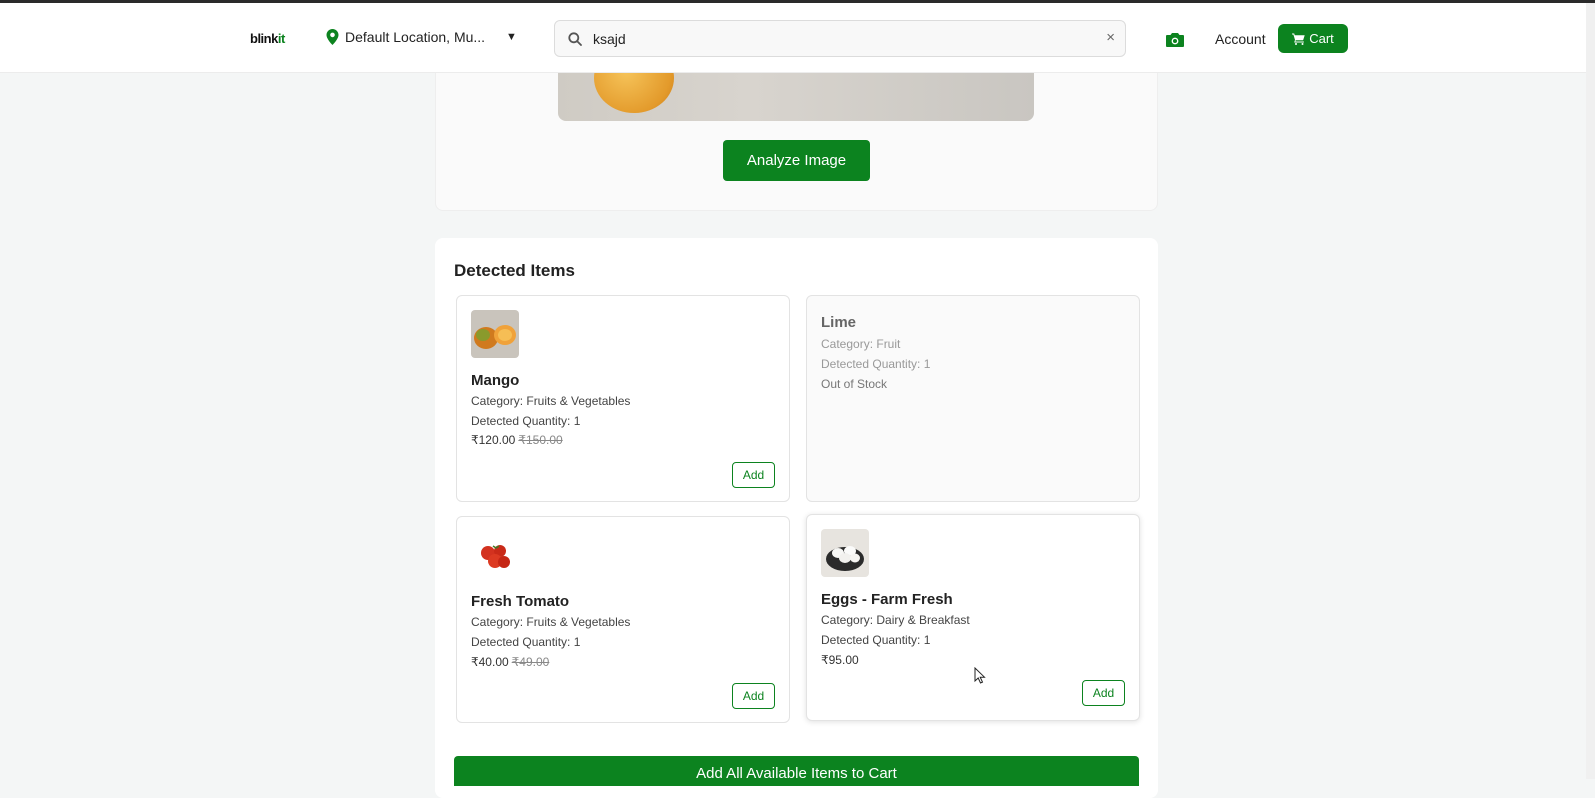 The height and width of the screenshot is (798, 1595). What do you see at coordinates (490, 662) in the screenshot?
I see `item-price: ₹40.00` at bounding box center [490, 662].